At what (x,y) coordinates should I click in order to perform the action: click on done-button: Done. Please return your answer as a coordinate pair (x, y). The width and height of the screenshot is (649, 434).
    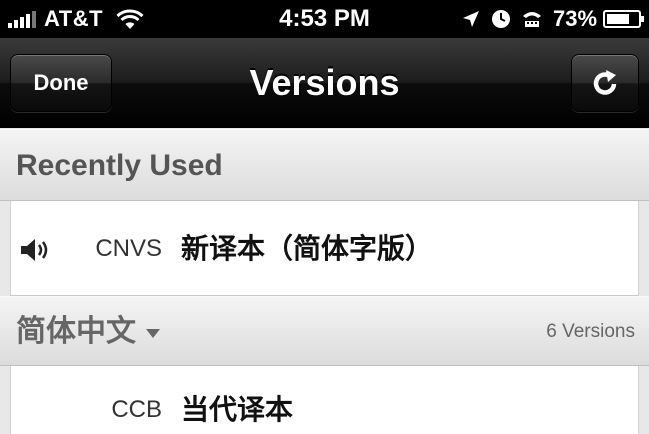
    Looking at the image, I should click on (61, 83).